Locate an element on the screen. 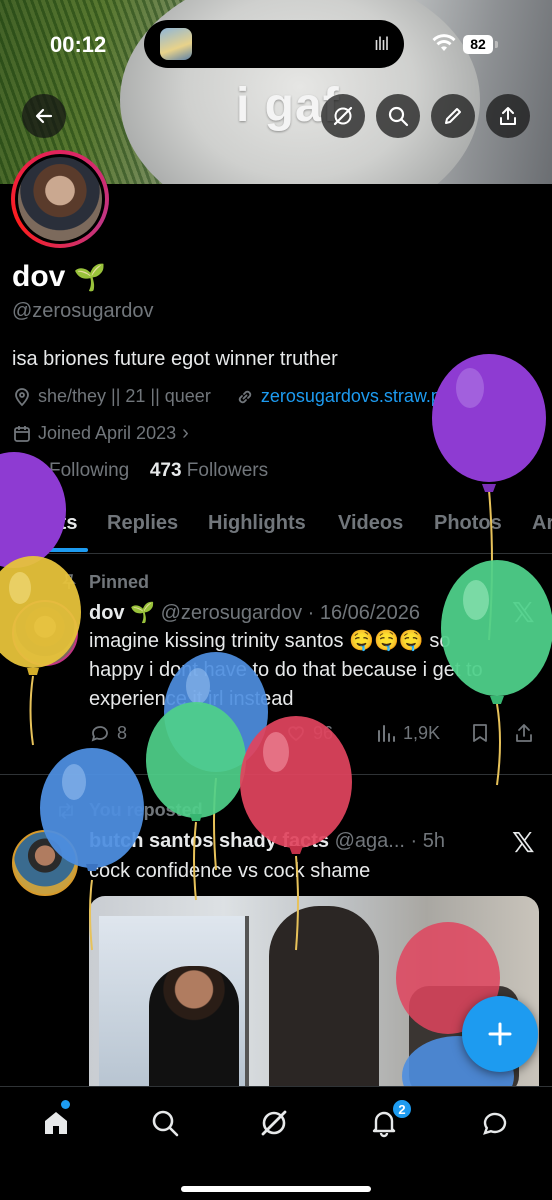 The image size is (552, 1200). chevron-right-icon: › is located at coordinates (185, 433).